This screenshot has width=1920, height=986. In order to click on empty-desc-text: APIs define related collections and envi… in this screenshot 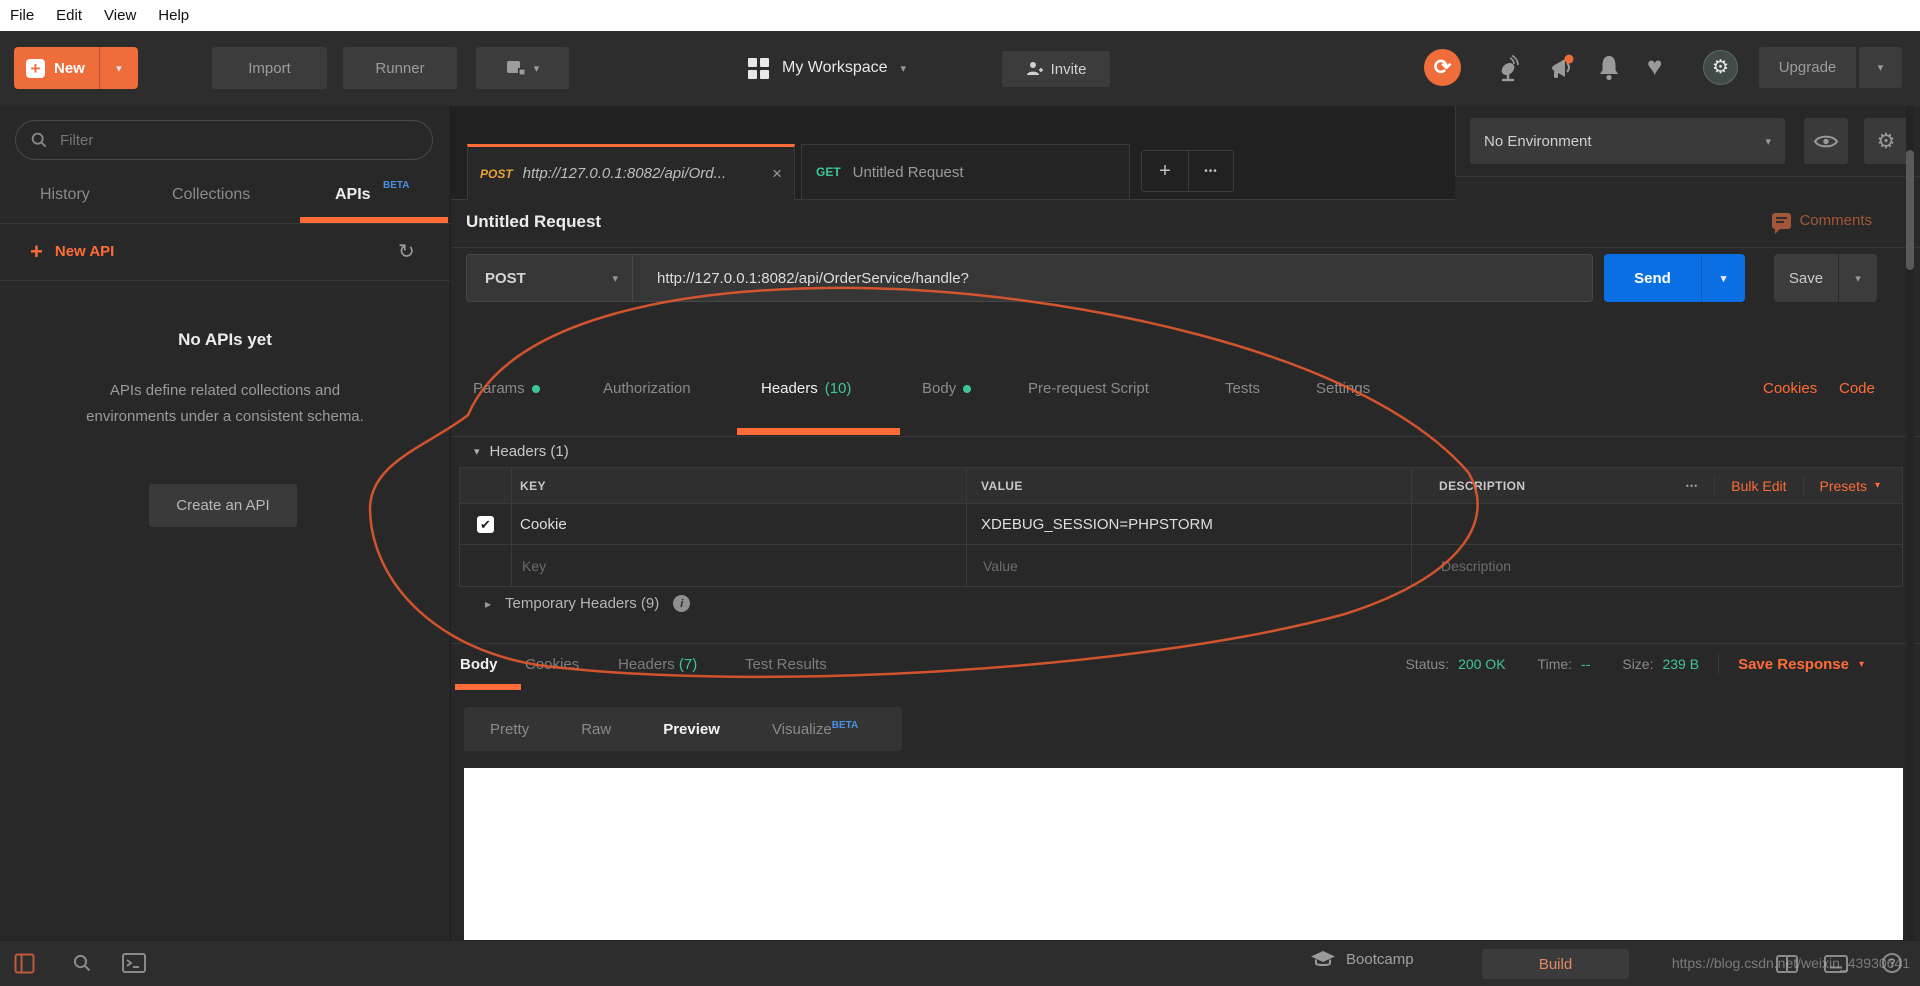, I will do `click(225, 403)`.